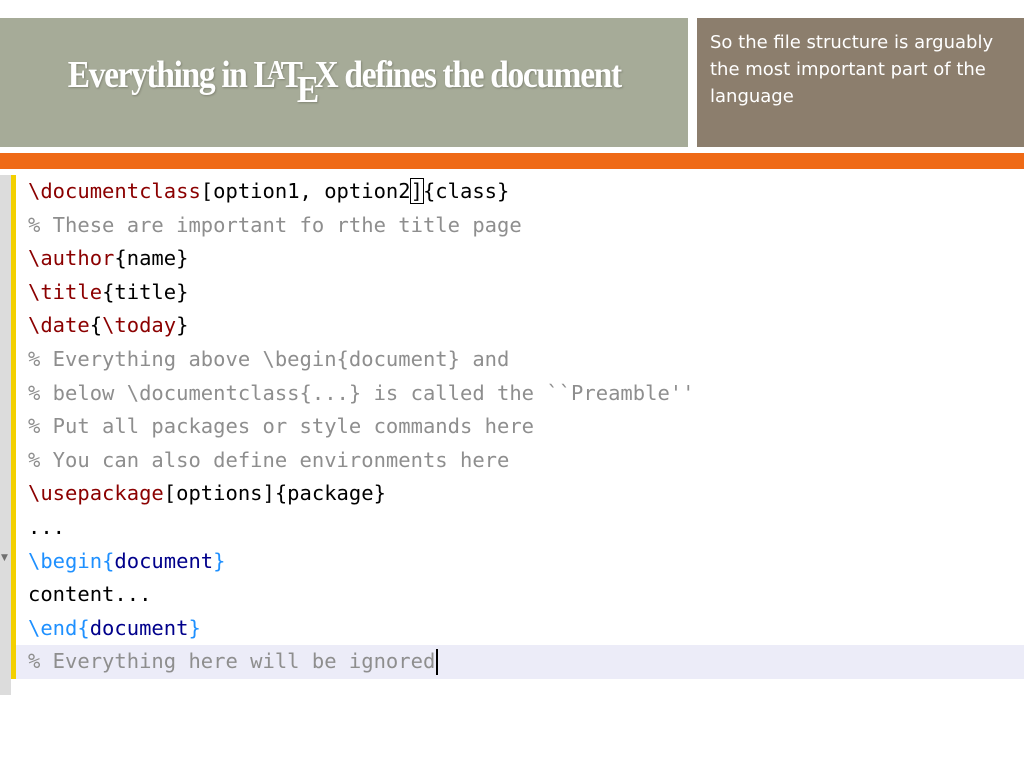 The image size is (1024, 768). What do you see at coordinates (520, 494) in the screenshot?
I see `code-line-10: \usepackage[options]{package}` at bounding box center [520, 494].